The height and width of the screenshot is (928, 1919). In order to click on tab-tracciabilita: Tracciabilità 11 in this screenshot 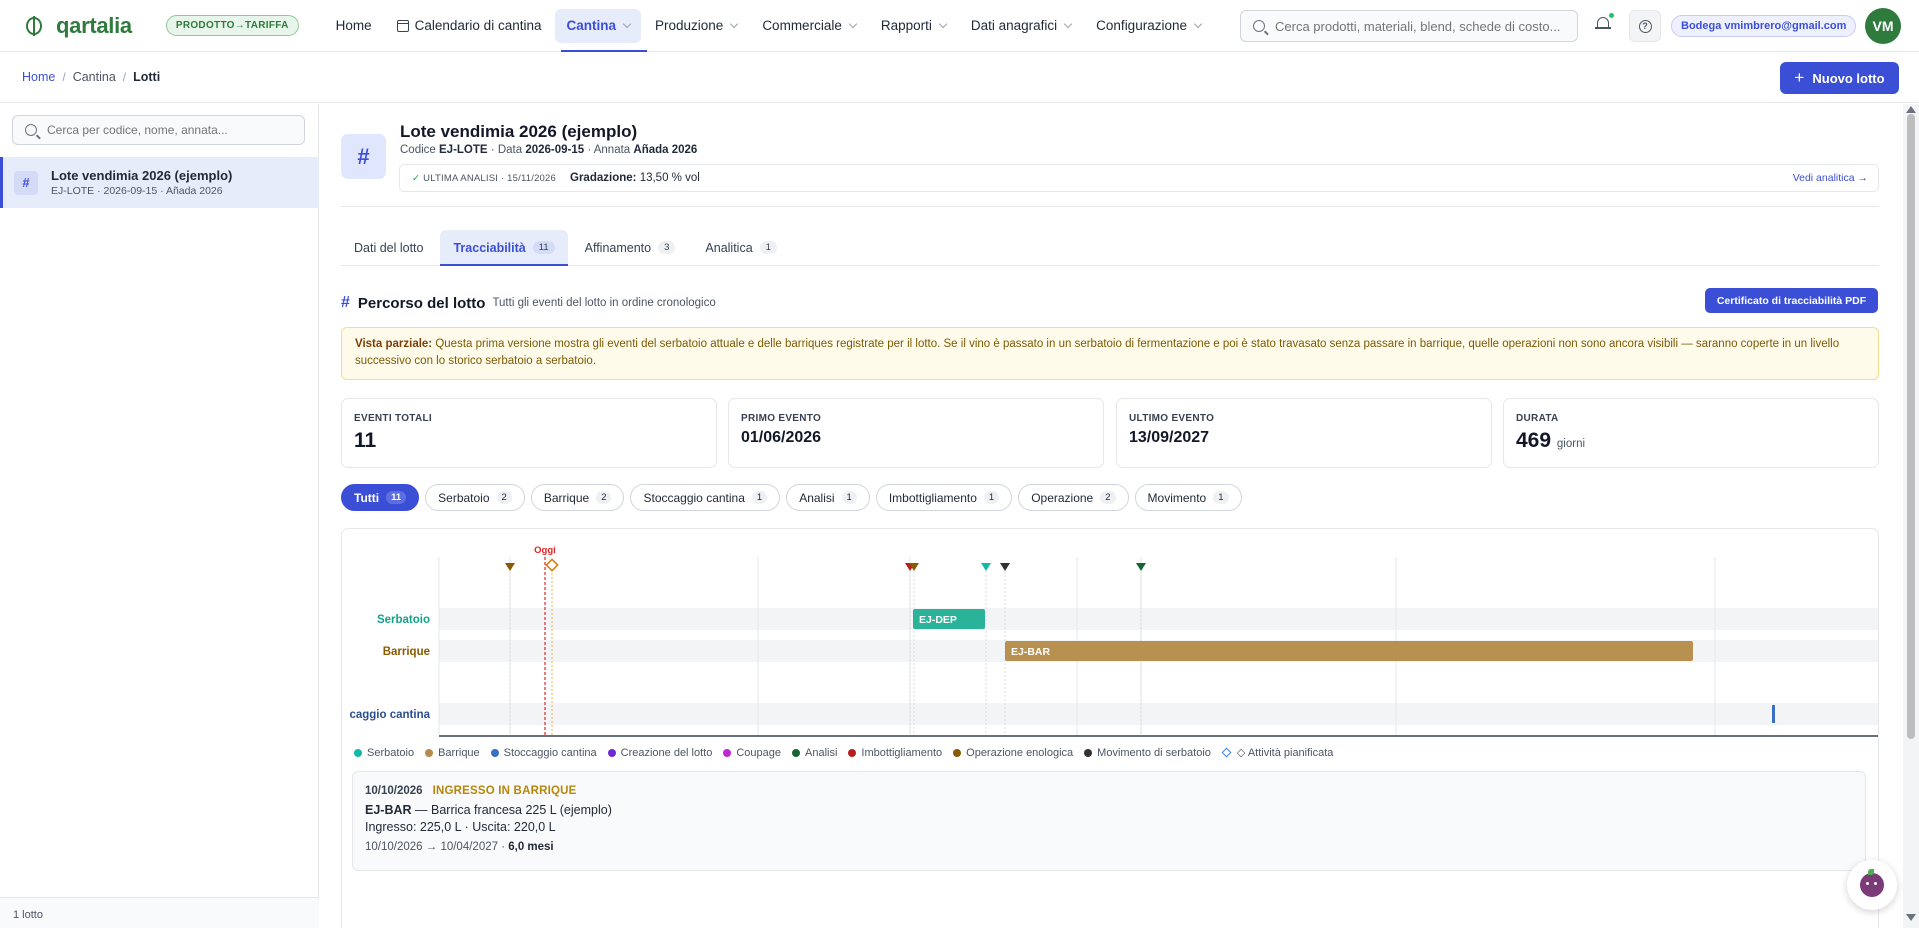, I will do `click(504, 248)`.